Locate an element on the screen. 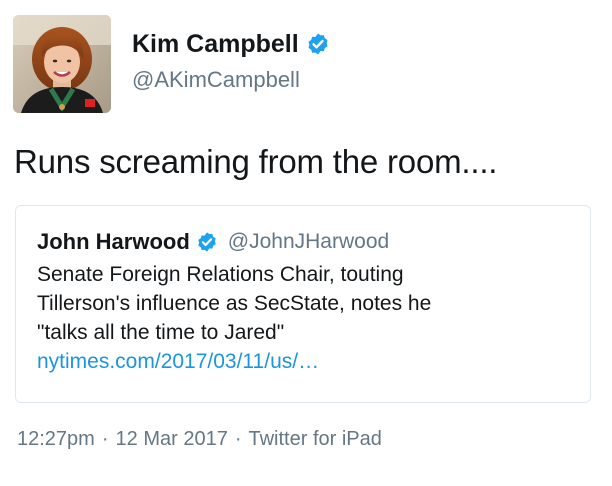 The width and height of the screenshot is (612, 486). author-handle: @AKimCampbell is located at coordinates (231, 80).